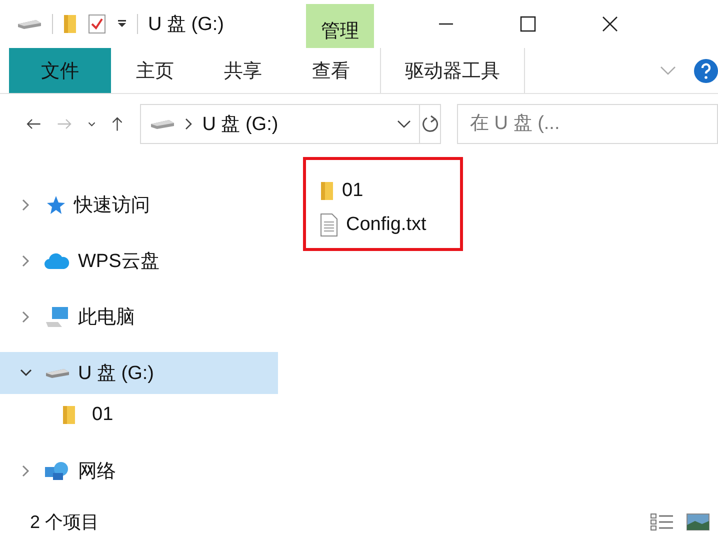 This screenshot has height=538, width=718. What do you see at coordinates (139, 205) in the screenshot?
I see `nav-item: 快速访问` at bounding box center [139, 205].